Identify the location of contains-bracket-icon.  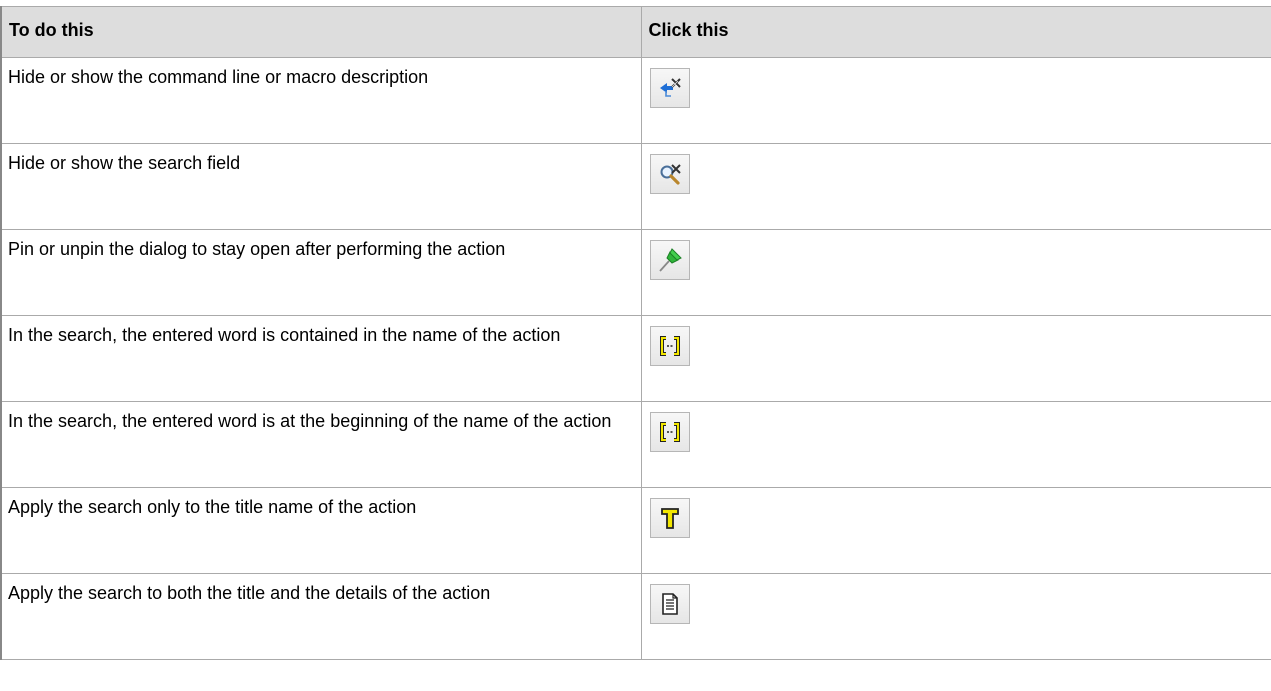
(669, 346).